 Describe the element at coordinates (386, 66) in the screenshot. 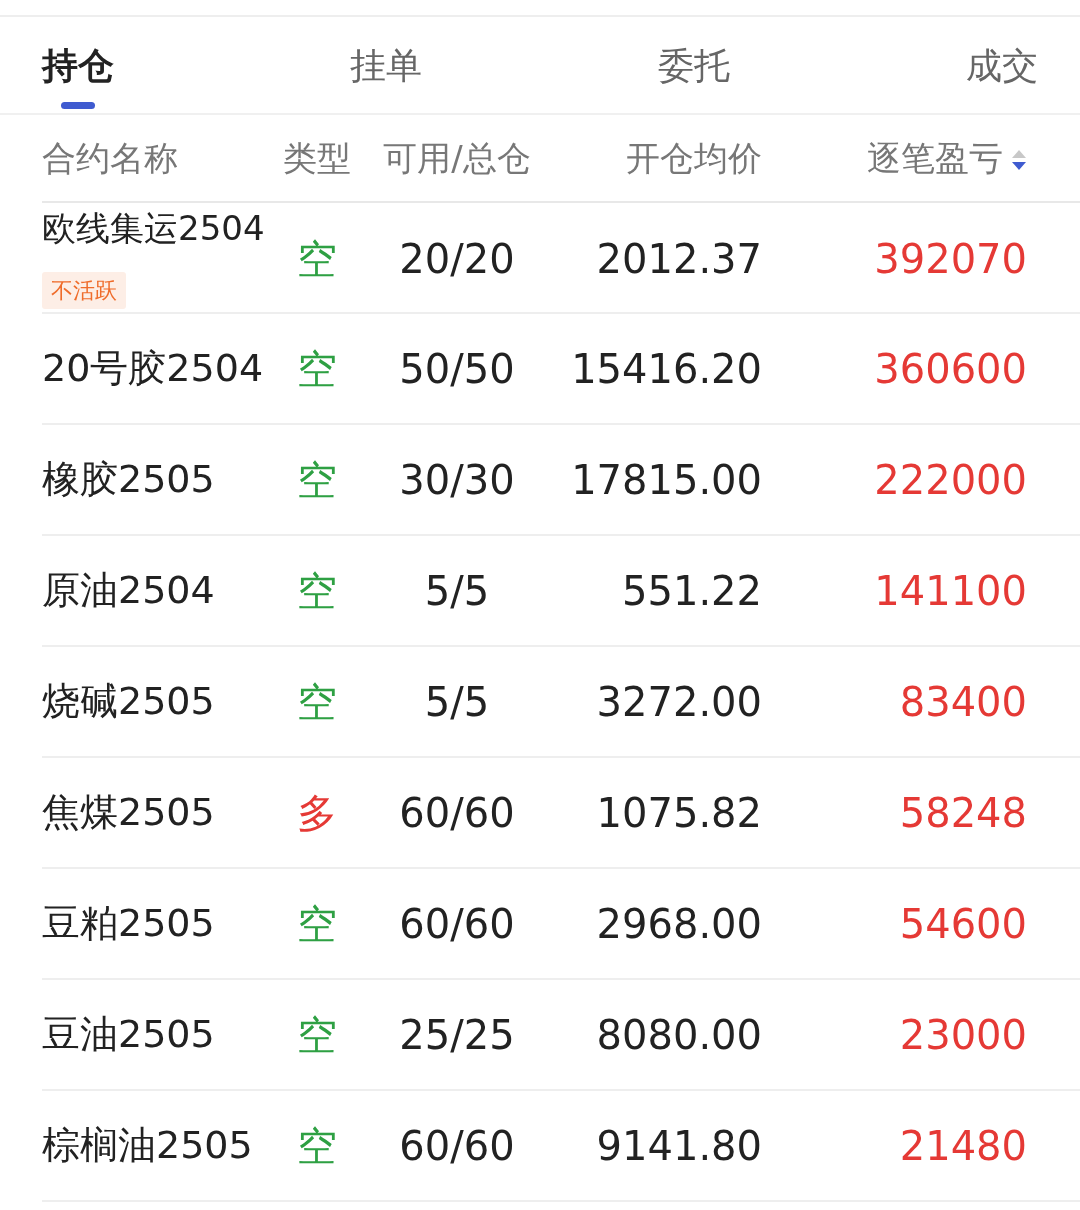

I see `tab: 挂单` at that location.